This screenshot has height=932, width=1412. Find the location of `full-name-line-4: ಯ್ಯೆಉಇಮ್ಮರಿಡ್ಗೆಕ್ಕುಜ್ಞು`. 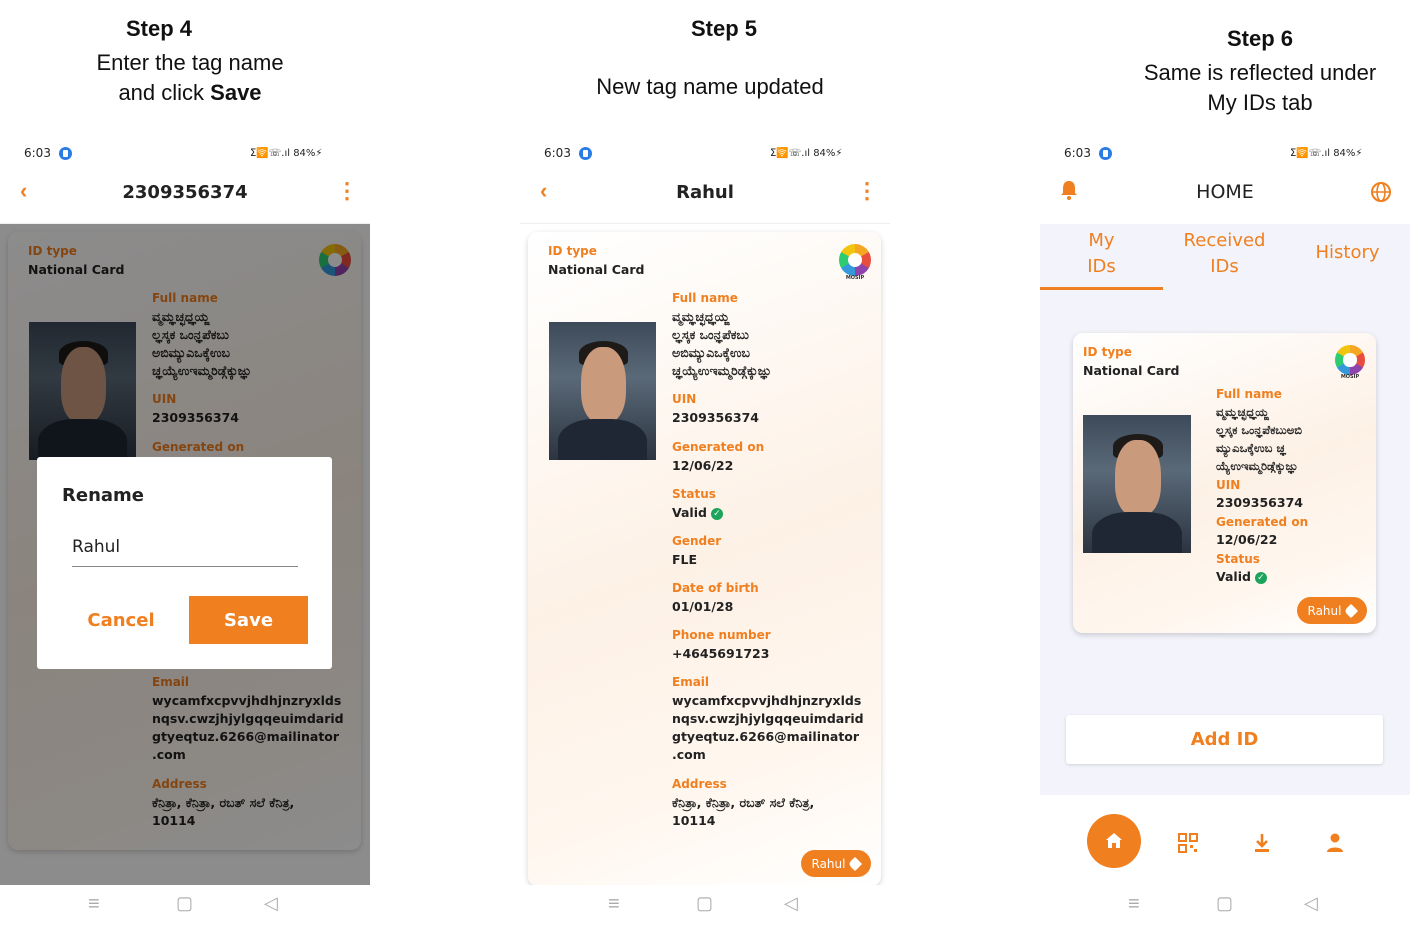

full-name-line-4: ಯ್ಯೆಉಇಮ್ಮರಿಡ್ಗೆಕ್ಕುಜ್ಞು is located at coordinates (1257, 466).